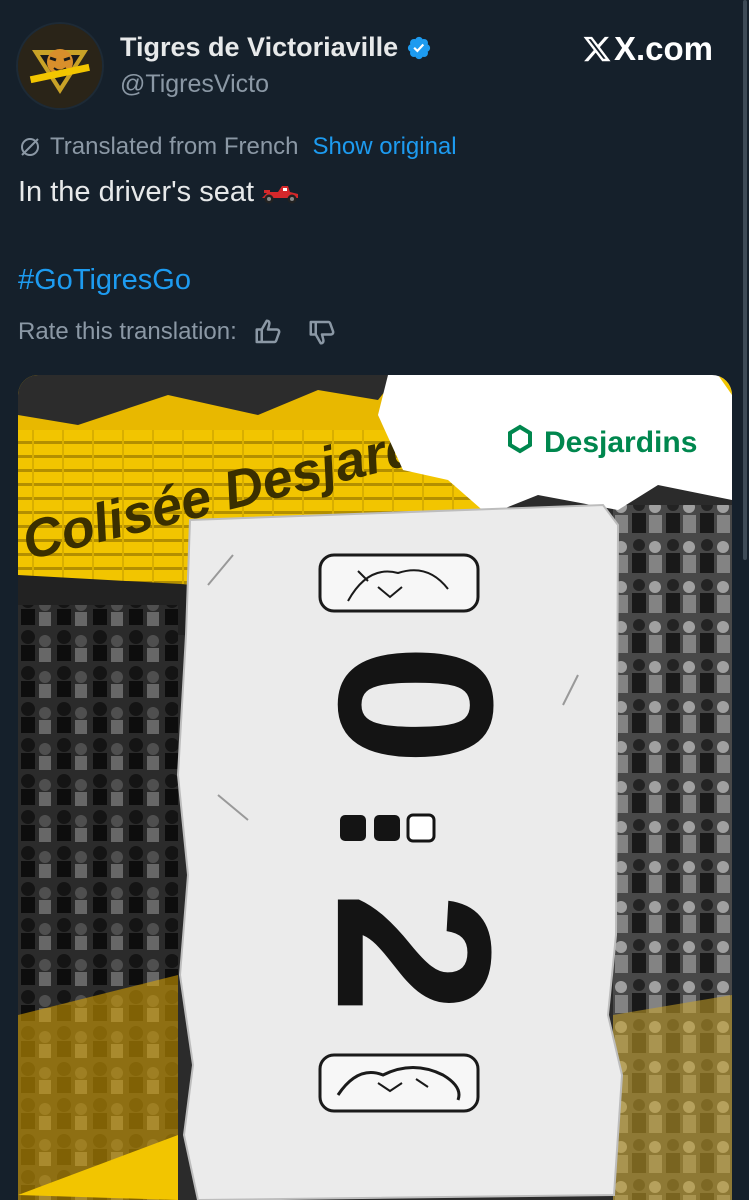  What do you see at coordinates (399, 583) in the screenshot?
I see `opponent-team-logo` at bounding box center [399, 583].